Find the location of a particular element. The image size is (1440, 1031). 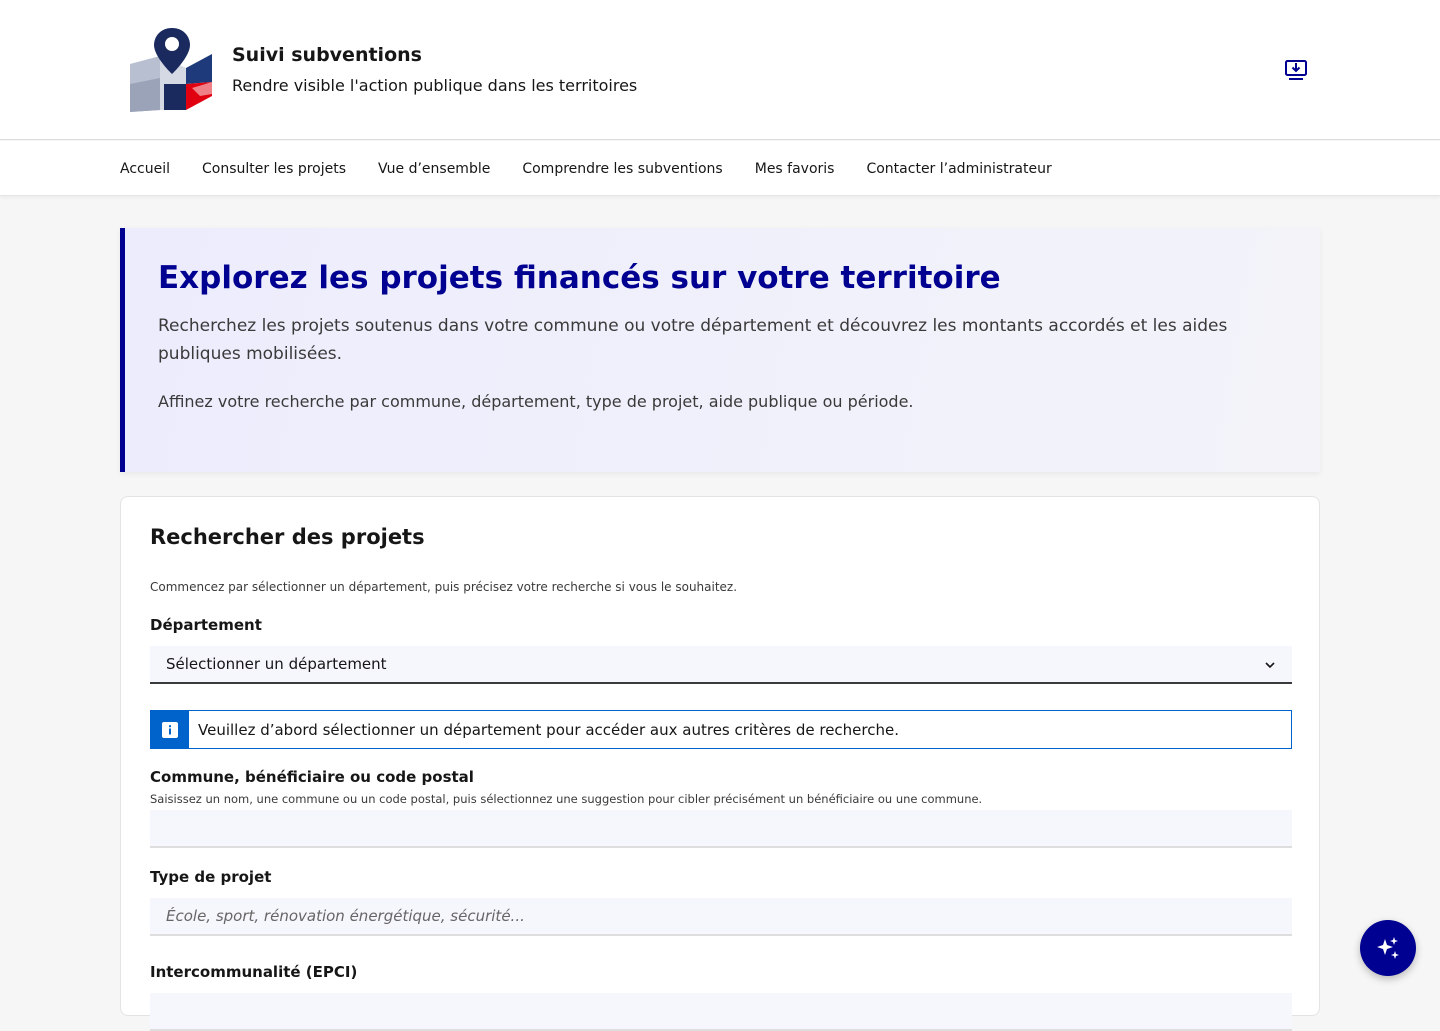

search-title: Rechercher des projets is located at coordinates (287, 537).